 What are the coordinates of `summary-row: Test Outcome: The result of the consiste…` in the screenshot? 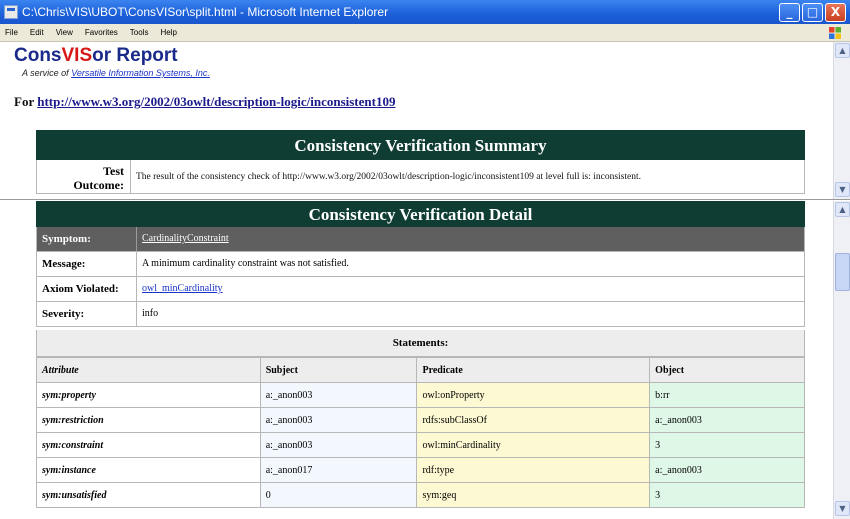 It's located at (420, 177).